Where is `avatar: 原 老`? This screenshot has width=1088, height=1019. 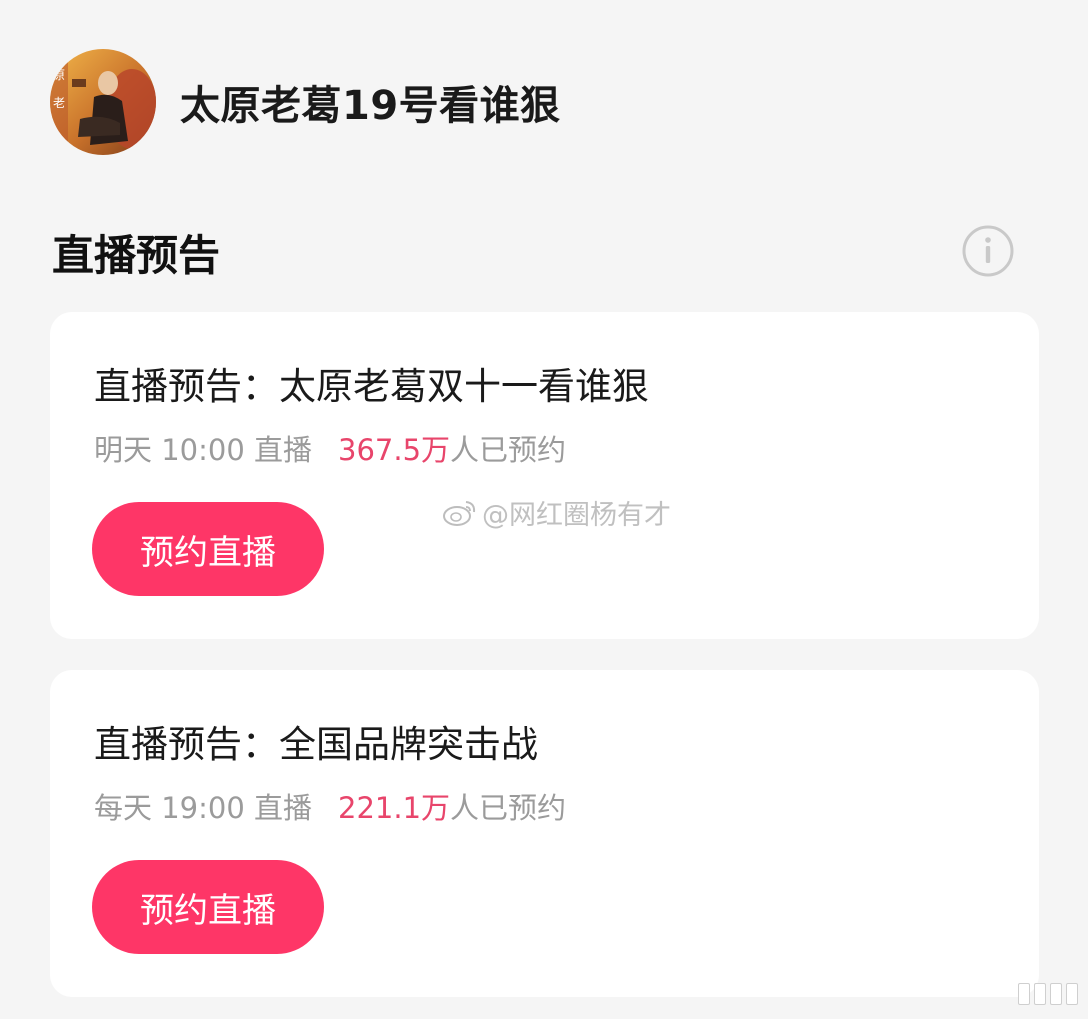
avatar: 原 老 is located at coordinates (103, 102).